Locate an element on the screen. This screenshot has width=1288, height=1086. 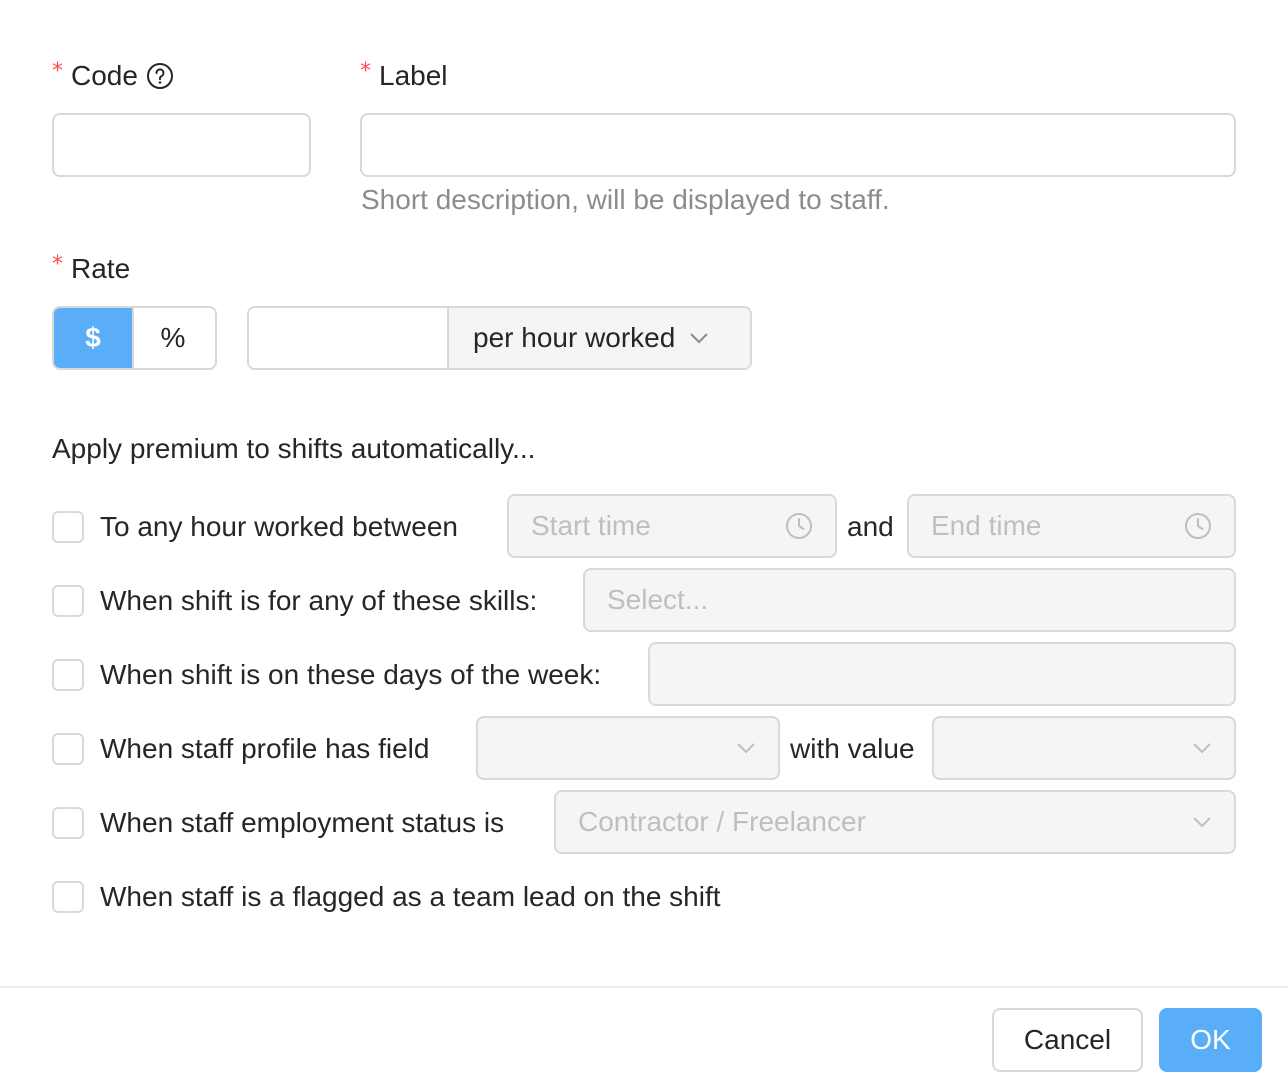
rate-value-input is located at coordinates (348, 338).